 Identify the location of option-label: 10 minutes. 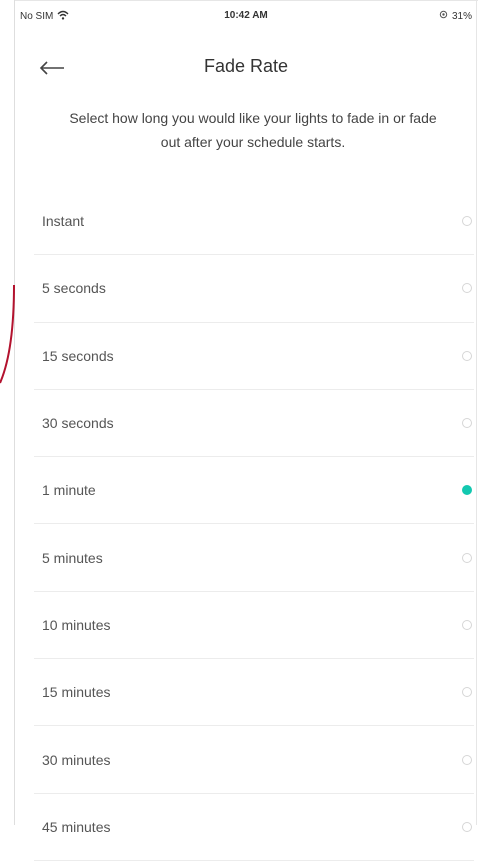
(76, 624).